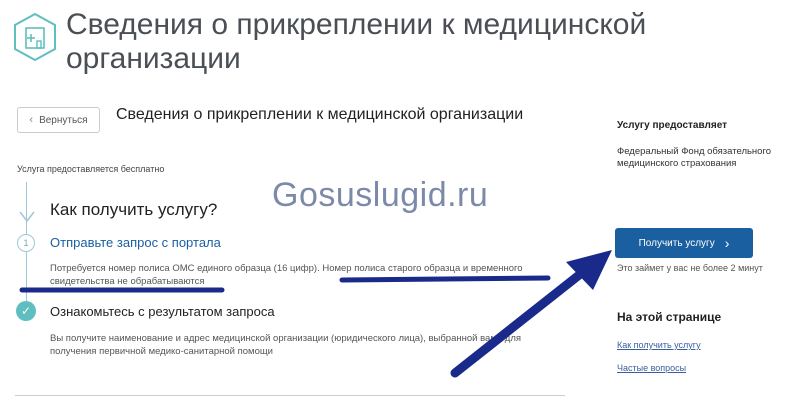  I want to click on pointer-arrowhead, so click(589, 270).